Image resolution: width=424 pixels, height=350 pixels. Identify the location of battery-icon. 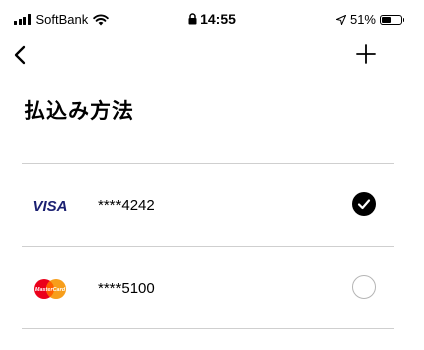
(392, 19).